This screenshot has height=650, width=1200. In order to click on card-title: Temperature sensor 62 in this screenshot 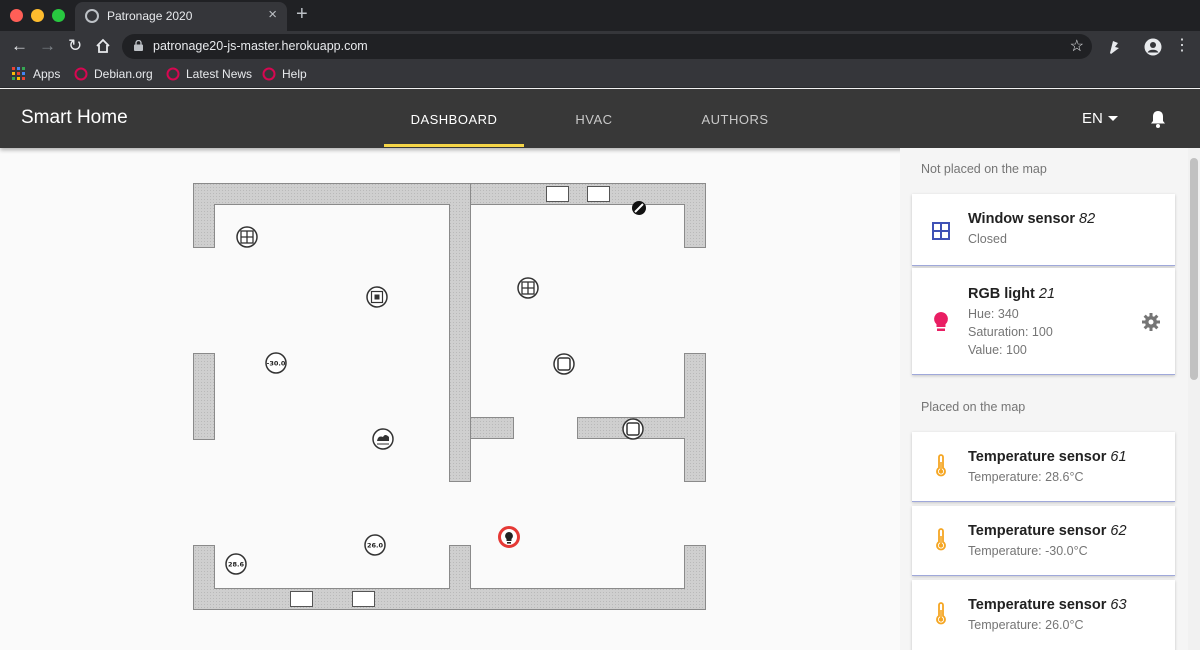, I will do `click(1047, 531)`.